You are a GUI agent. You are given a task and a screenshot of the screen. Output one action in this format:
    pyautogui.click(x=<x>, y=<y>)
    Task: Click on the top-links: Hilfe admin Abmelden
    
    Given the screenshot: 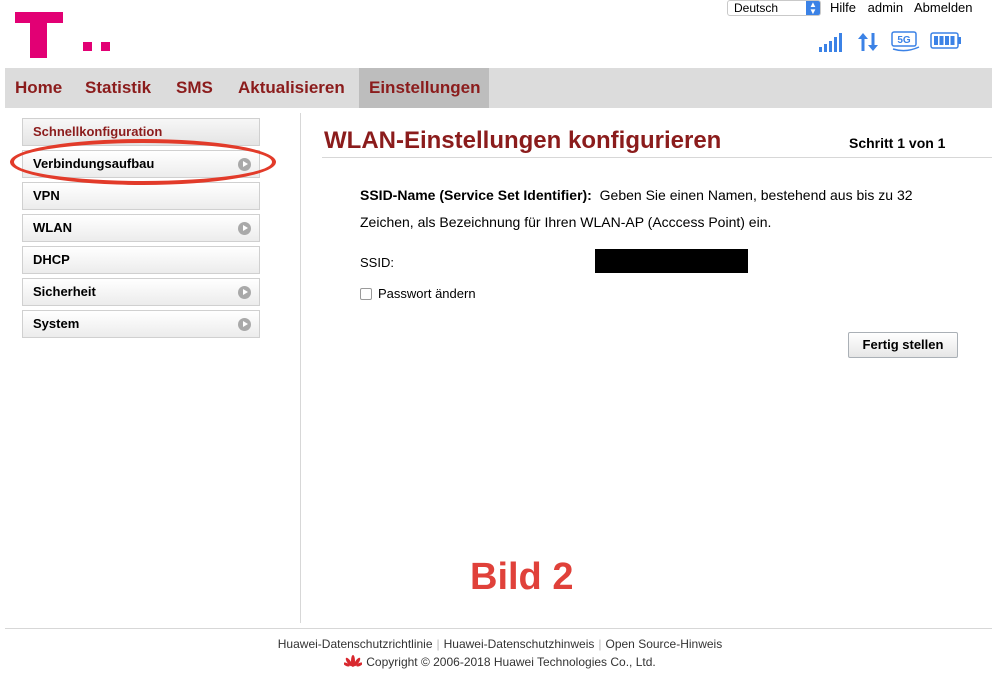 What is the action you would take?
    pyautogui.click(x=905, y=7)
    